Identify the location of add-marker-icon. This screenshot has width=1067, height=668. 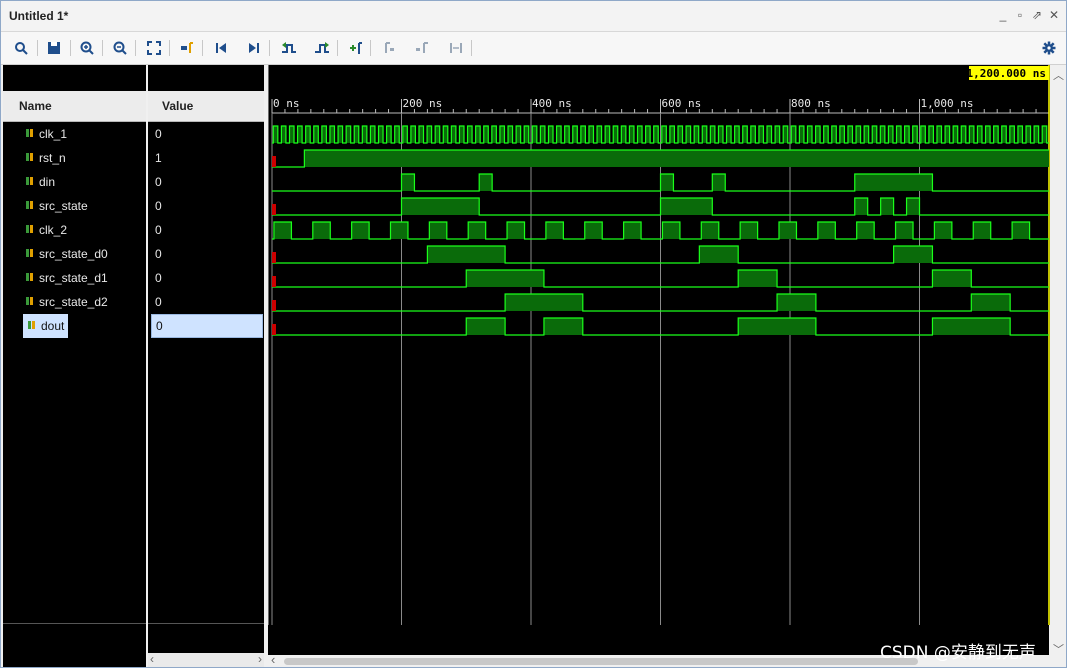
(355, 48).